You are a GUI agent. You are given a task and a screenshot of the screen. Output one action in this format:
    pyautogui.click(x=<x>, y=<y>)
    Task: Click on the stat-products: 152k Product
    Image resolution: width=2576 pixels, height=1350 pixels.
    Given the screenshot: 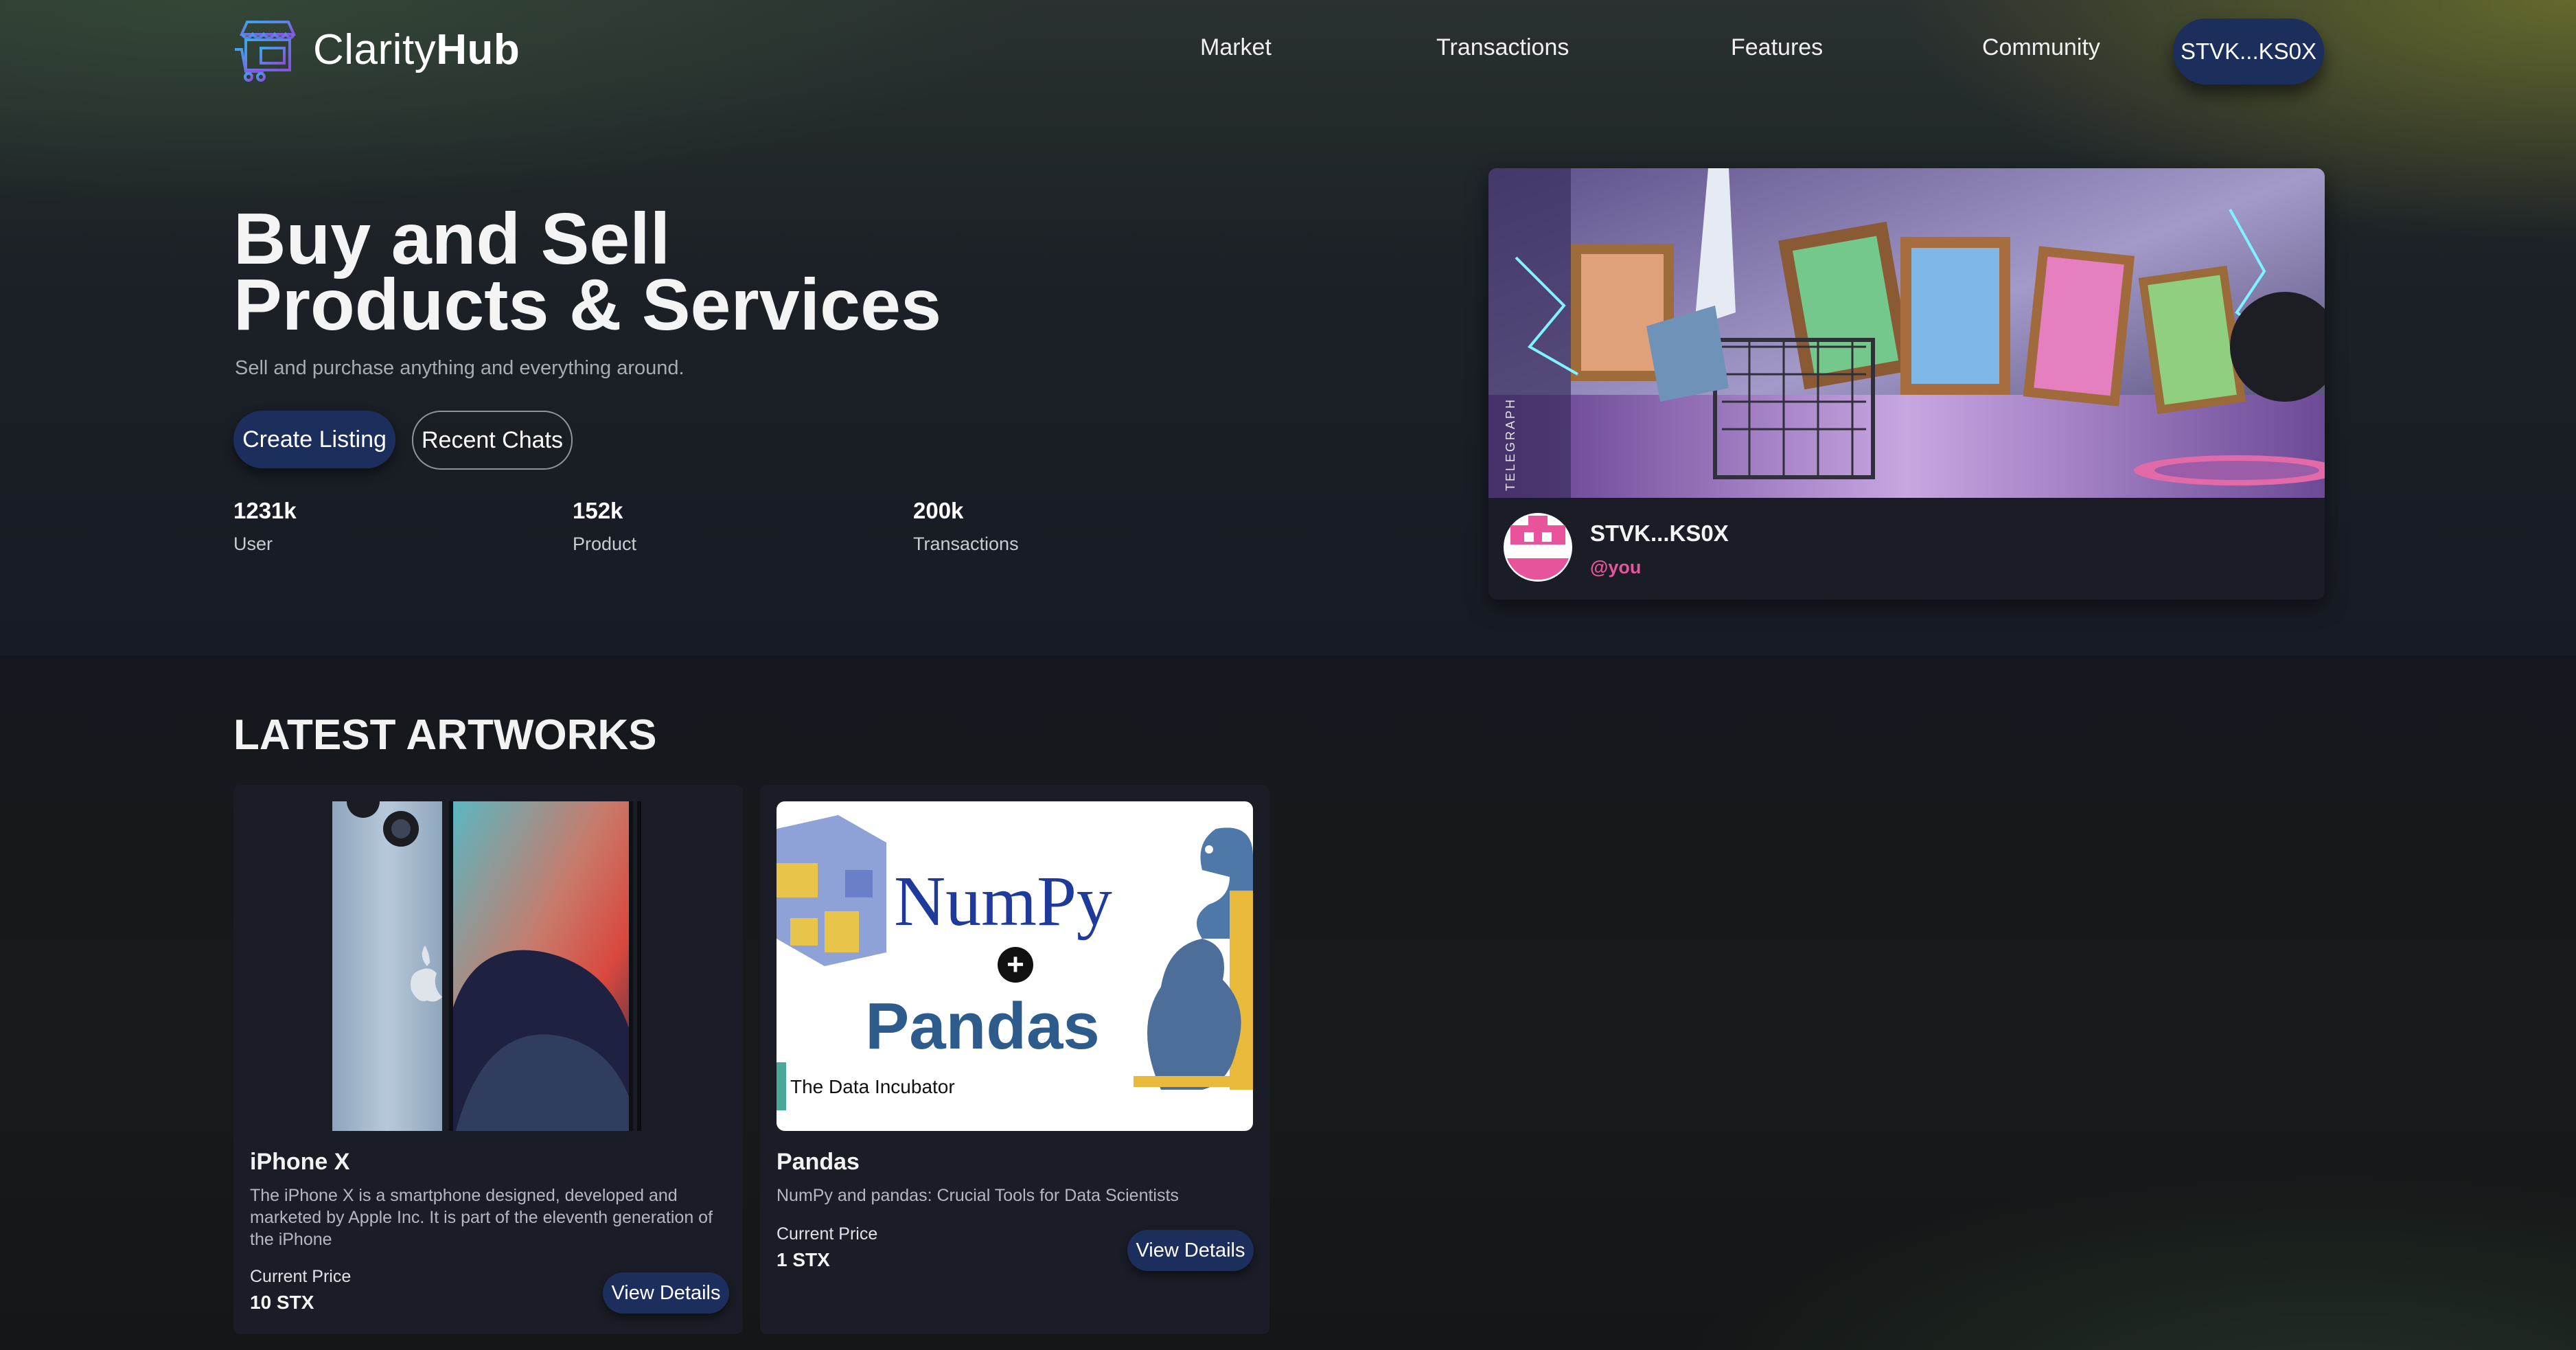 What is the action you would take?
    pyautogui.click(x=604, y=526)
    